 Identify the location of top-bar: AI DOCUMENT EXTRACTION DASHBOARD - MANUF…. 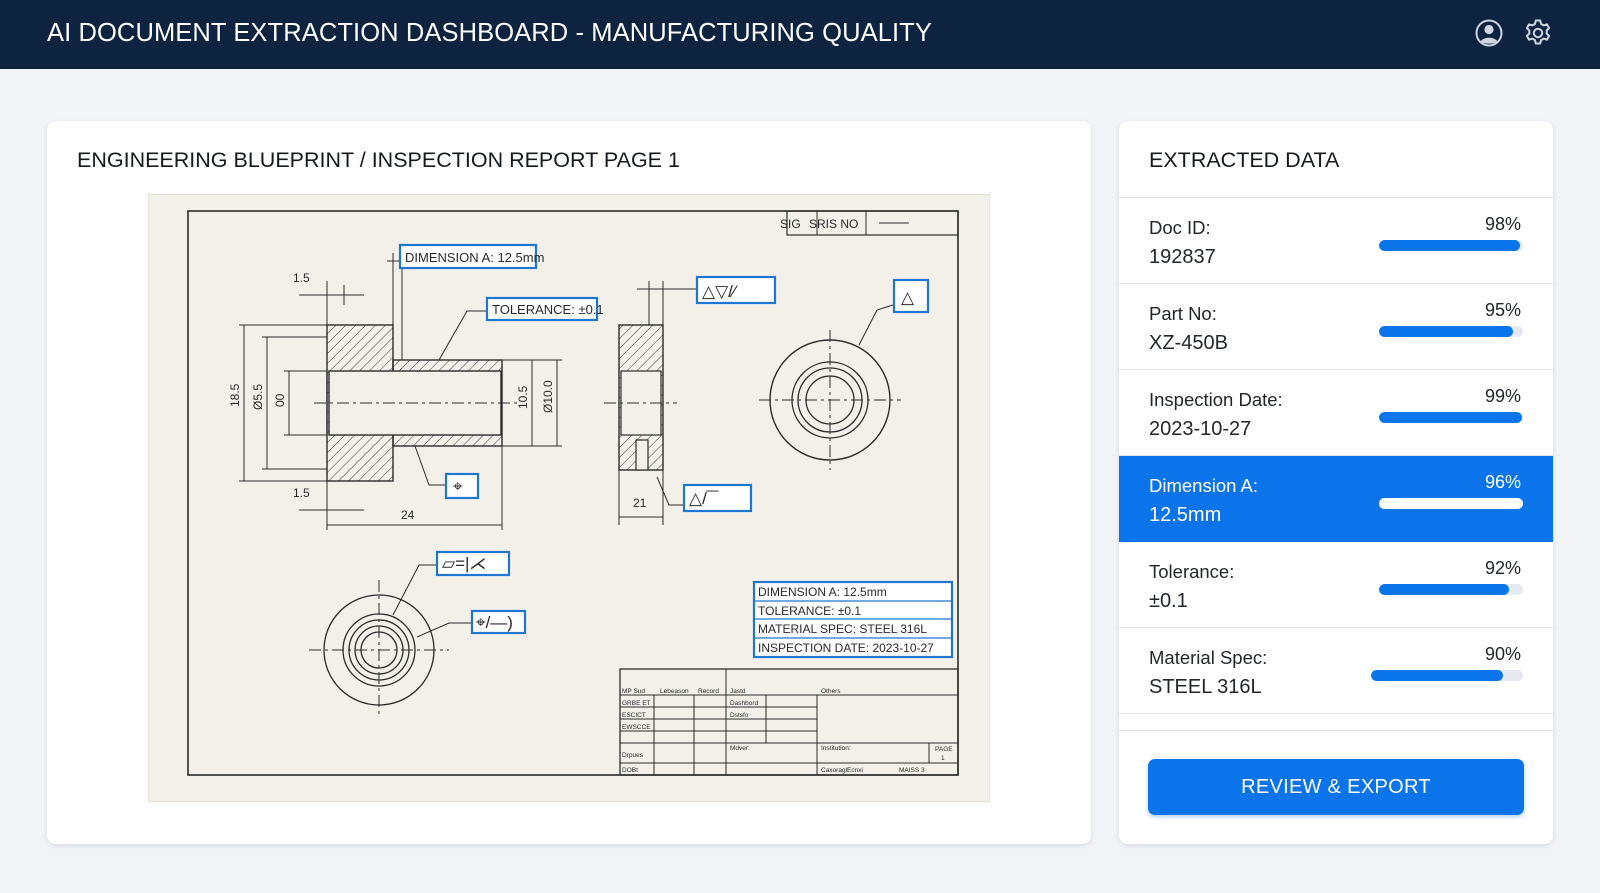
(800, 34).